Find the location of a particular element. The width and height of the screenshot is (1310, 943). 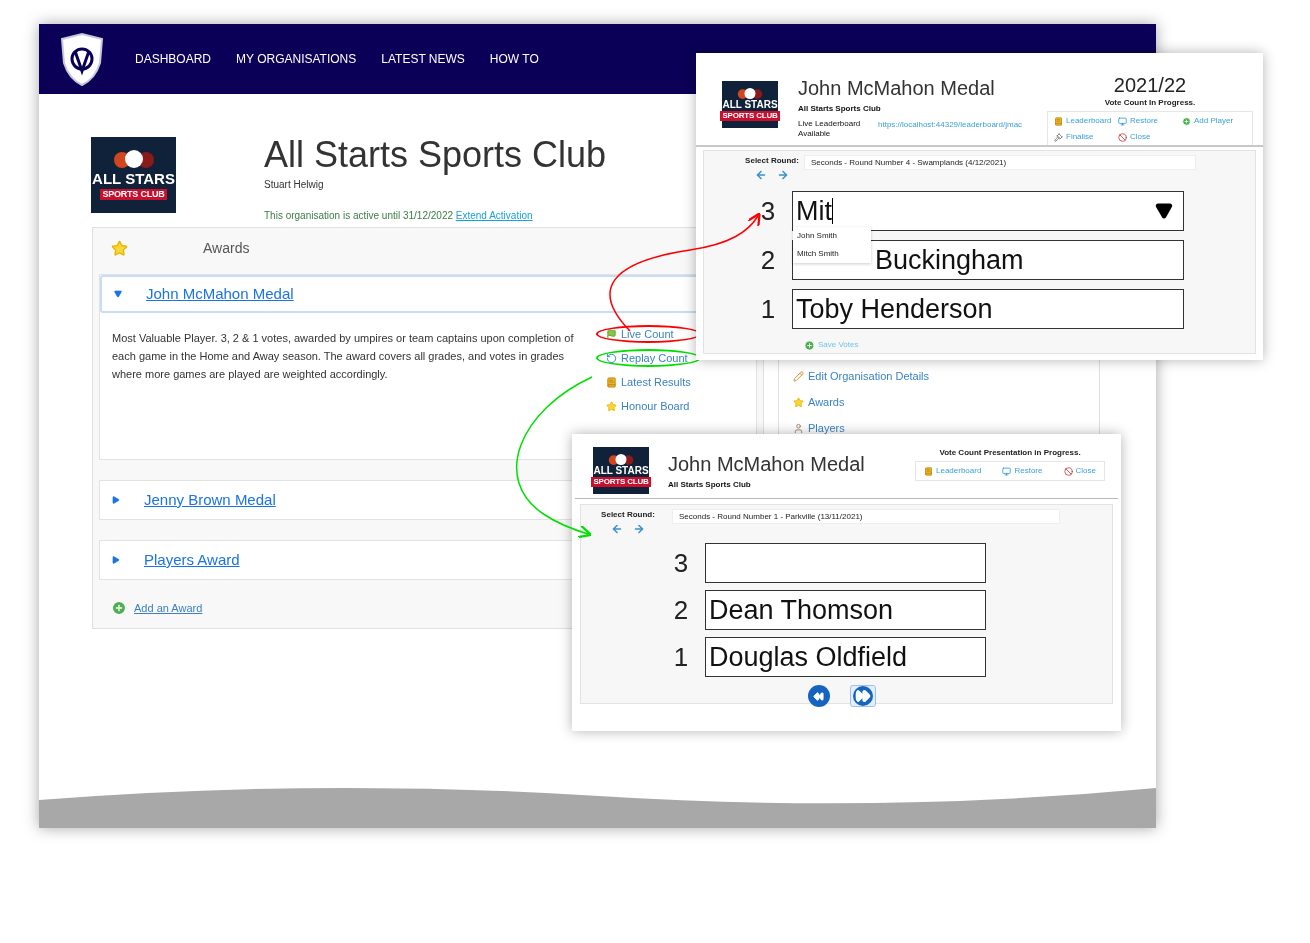

vote-field: Toby Henderson is located at coordinates (988, 309).